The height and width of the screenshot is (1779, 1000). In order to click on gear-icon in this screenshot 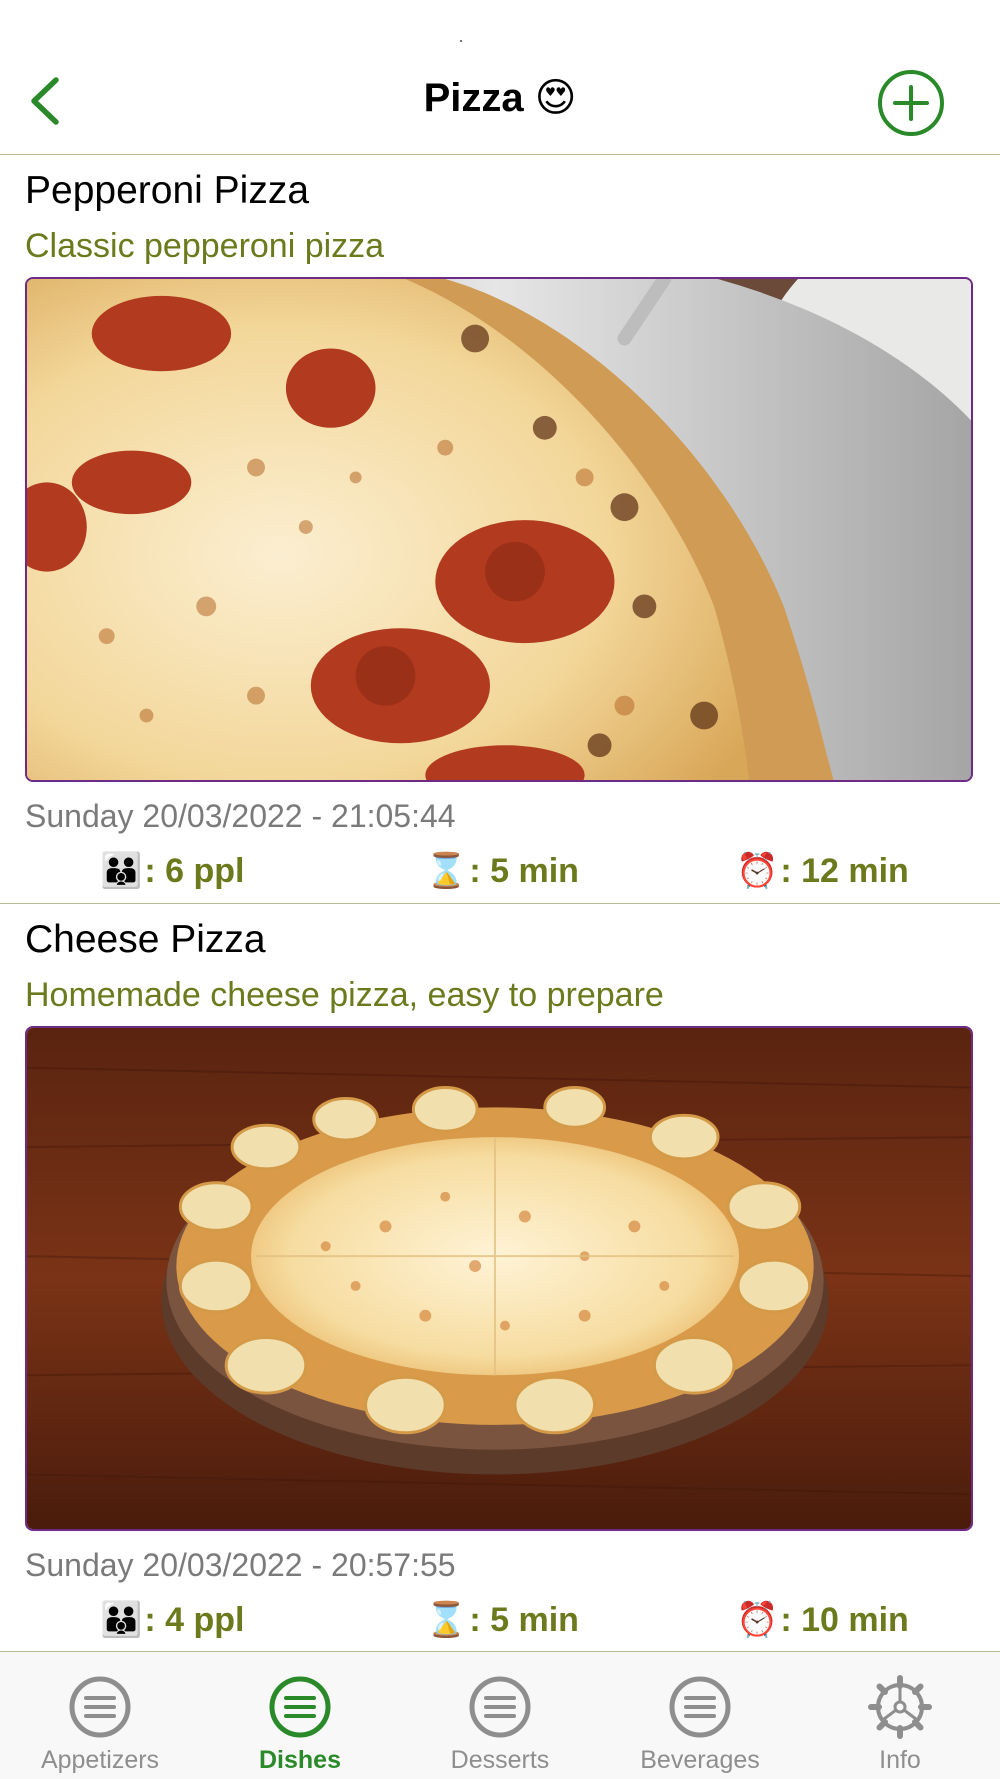, I will do `click(900, 1707)`.